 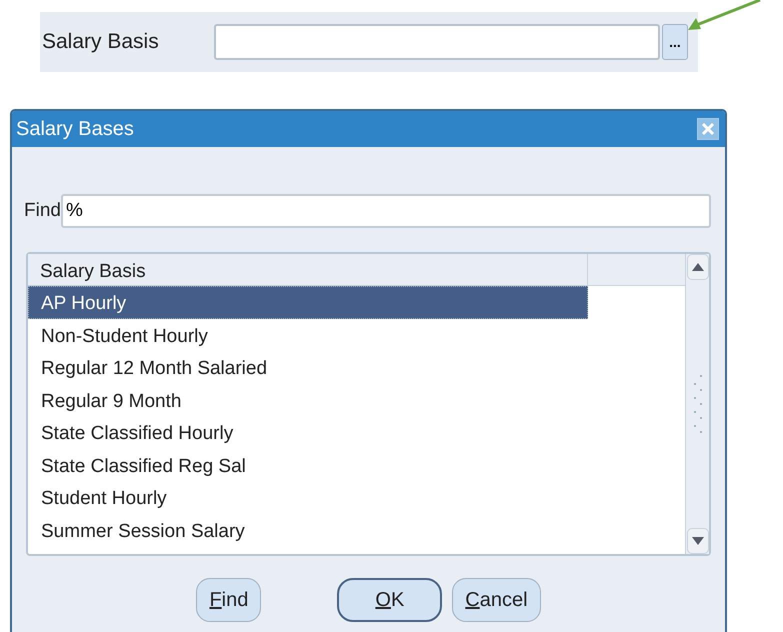 I want to click on scrollbar, so click(x=697, y=404).